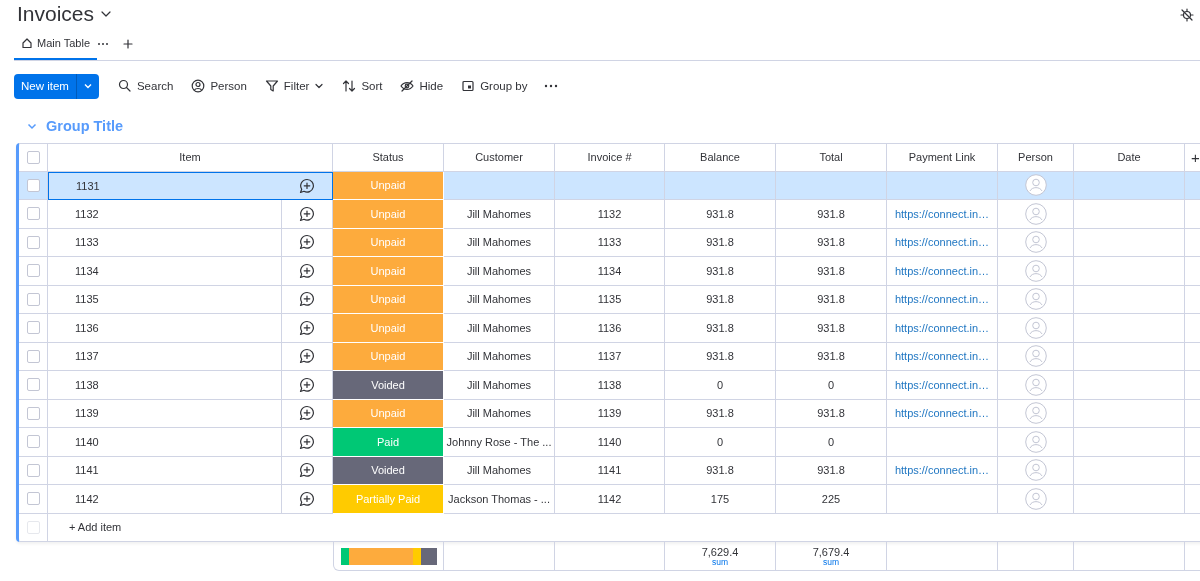 This screenshot has height=581, width=1200. Describe the element at coordinates (362, 86) in the screenshot. I see `sort-button: Sort` at that location.